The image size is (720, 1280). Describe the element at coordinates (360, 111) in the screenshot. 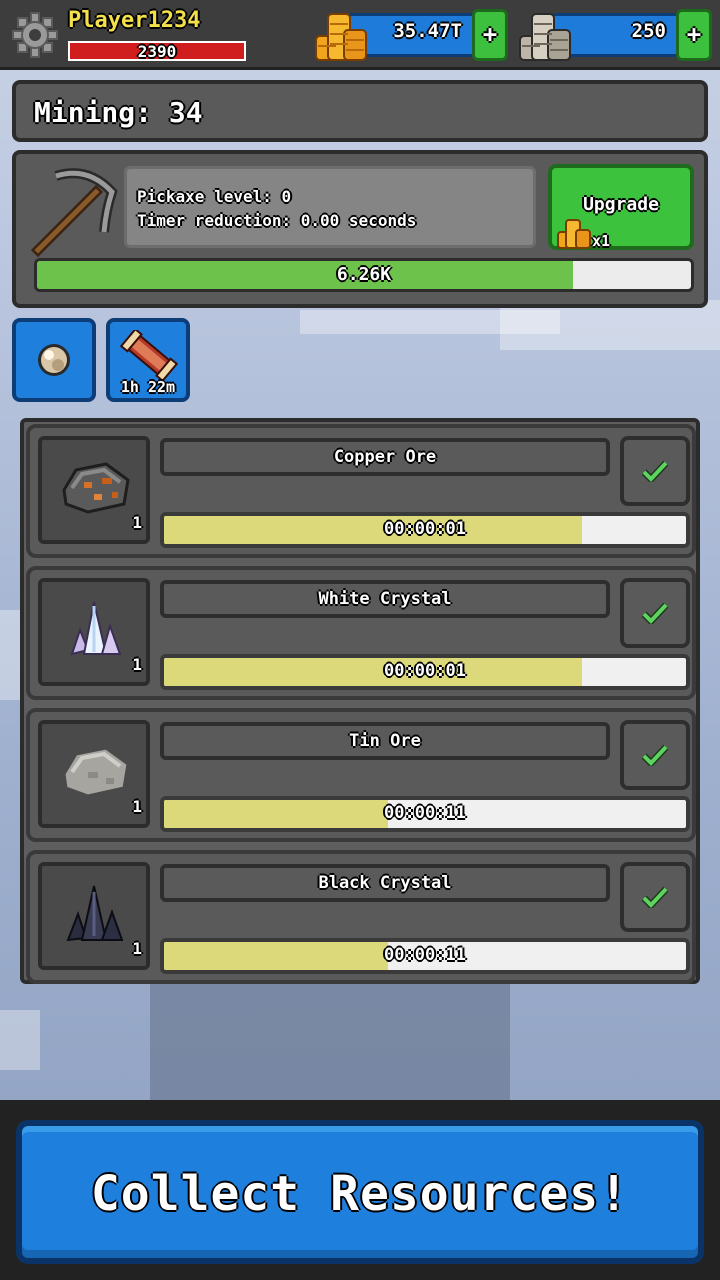

I see `mining-header: Mining: 34` at that location.